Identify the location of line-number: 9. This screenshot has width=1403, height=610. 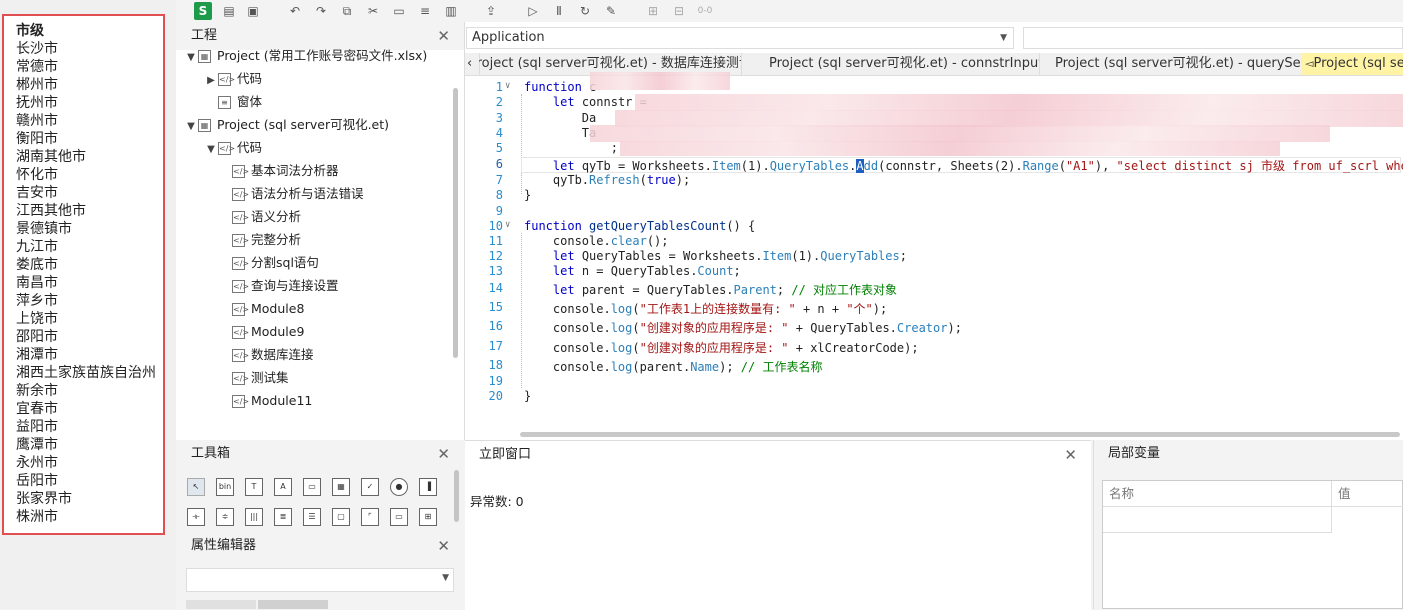
(499, 211).